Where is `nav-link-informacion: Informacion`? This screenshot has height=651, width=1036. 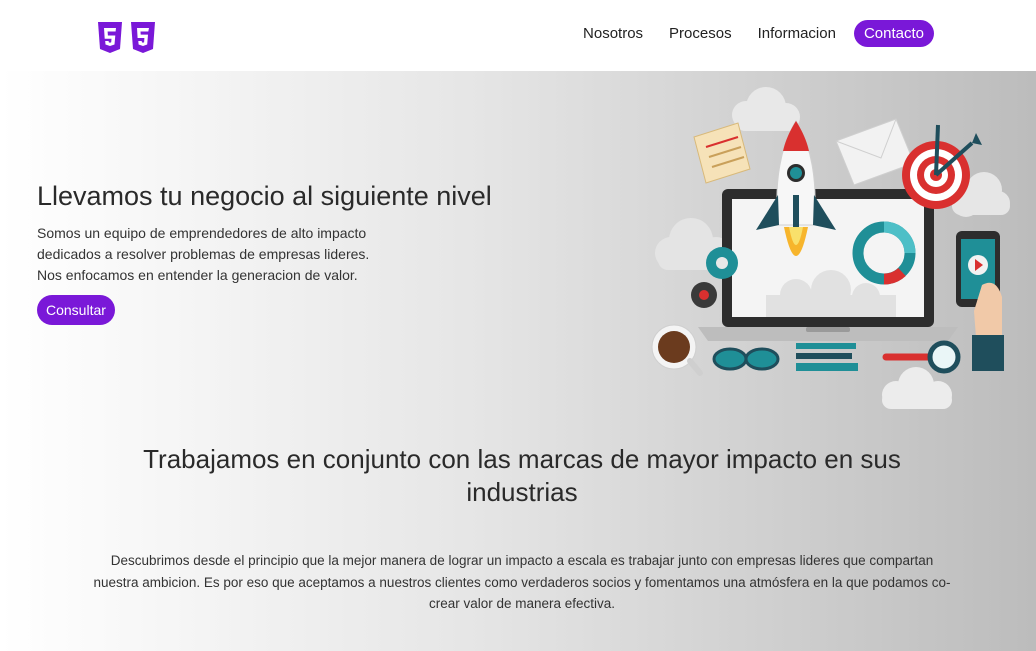 nav-link-informacion: Informacion is located at coordinates (797, 33).